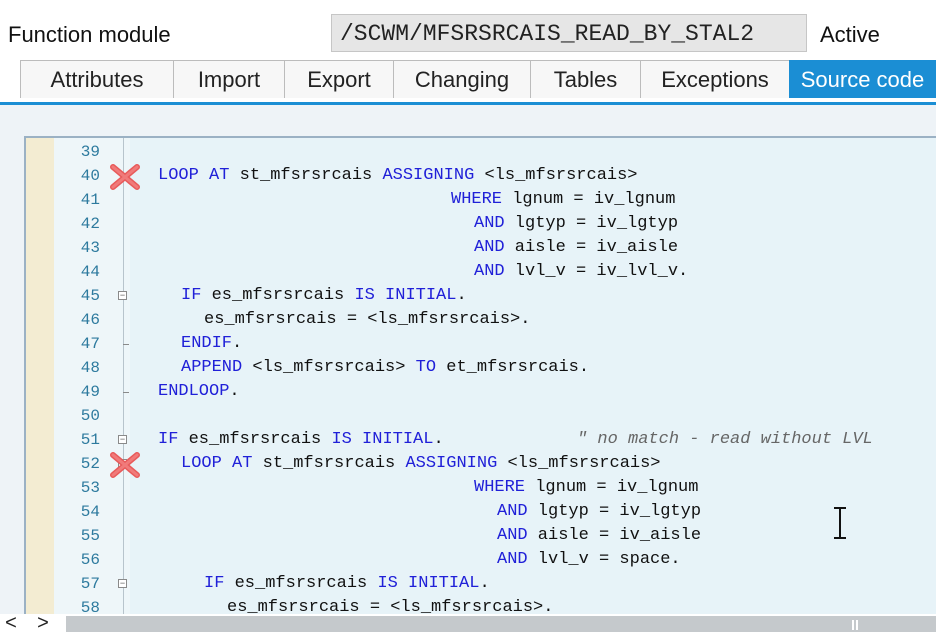 The width and height of the screenshot is (936, 634). What do you see at coordinates (90, 296) in the screenshot?
I see `line-number: 45` at bounding box center [90, 296].